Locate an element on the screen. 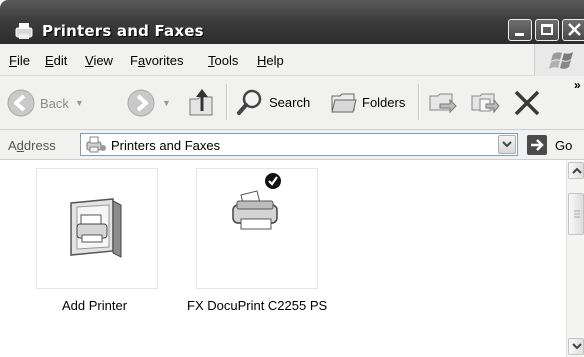 The image size is (584, 357). menu-favorites-pre: F is located at coordinates (134, 60).